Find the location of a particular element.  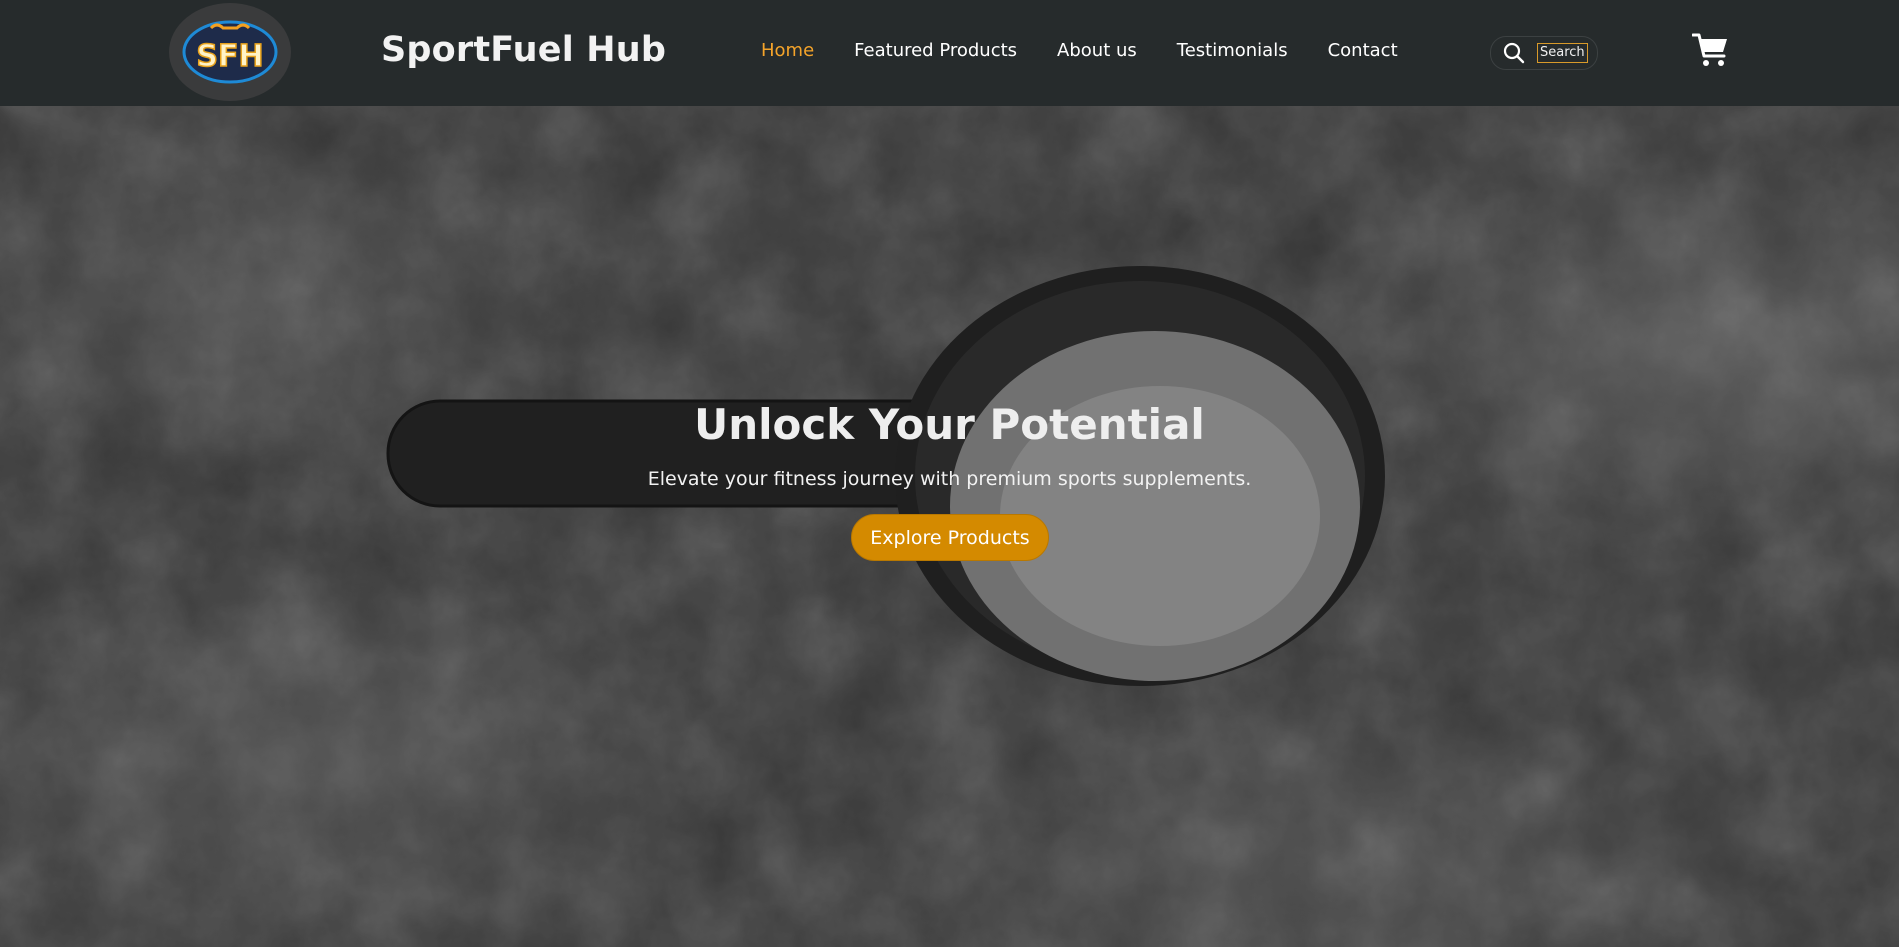

svg-text: SFH is located at coordinates (229, 56).